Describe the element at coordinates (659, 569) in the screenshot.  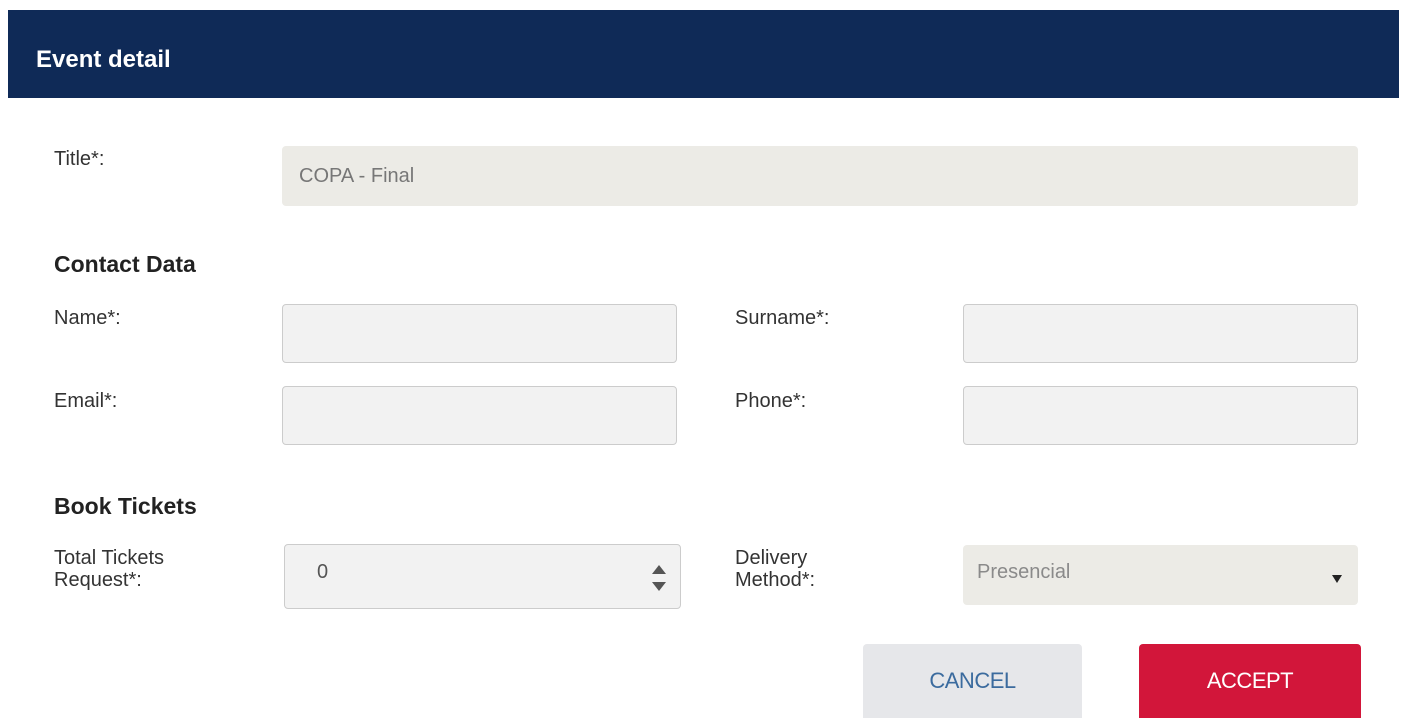
I see `increment-arrow-icon` at that location.